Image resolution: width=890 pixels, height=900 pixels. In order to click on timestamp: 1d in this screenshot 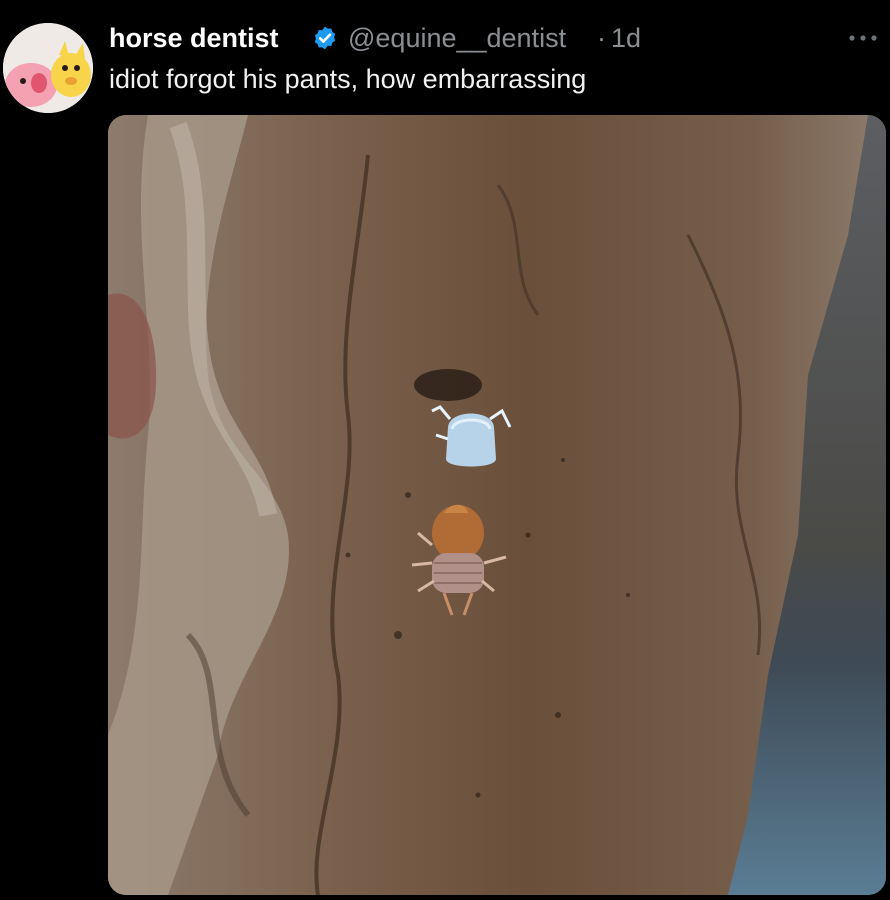, I will do `click(626, 38)`.